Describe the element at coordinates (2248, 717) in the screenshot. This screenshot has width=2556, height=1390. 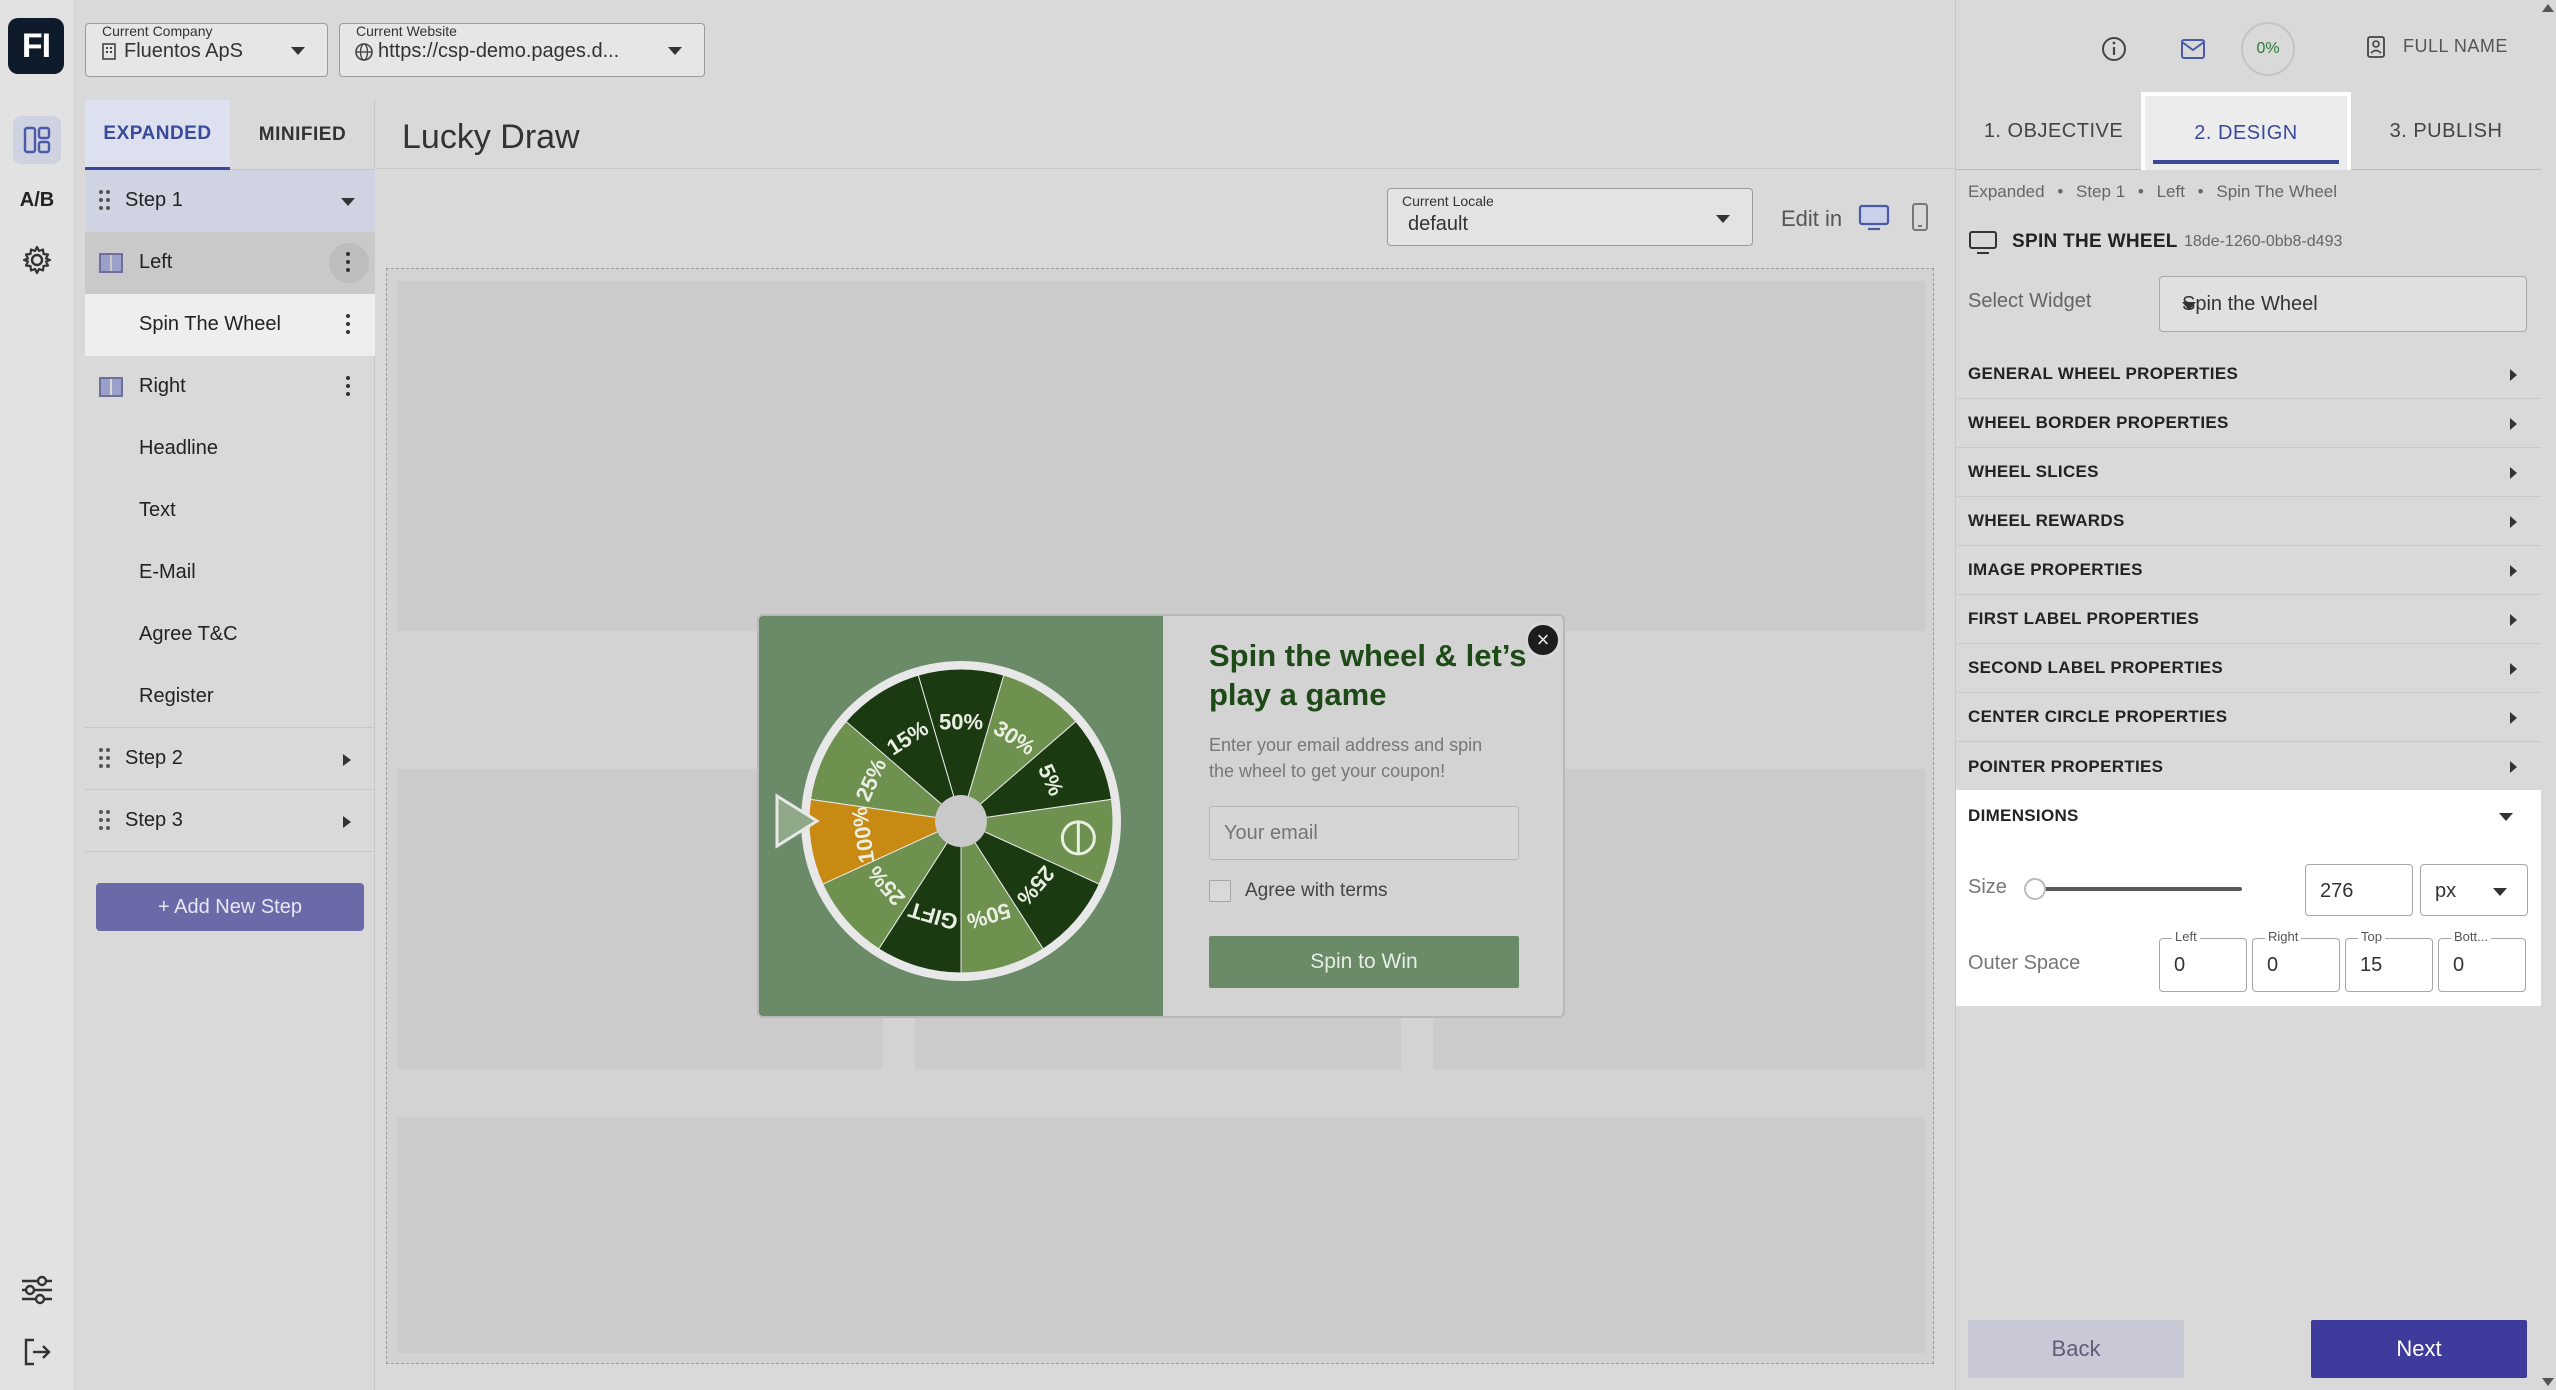
I see `section-center-circle: CENTER CIRCLE PROPERTIES` at that location.